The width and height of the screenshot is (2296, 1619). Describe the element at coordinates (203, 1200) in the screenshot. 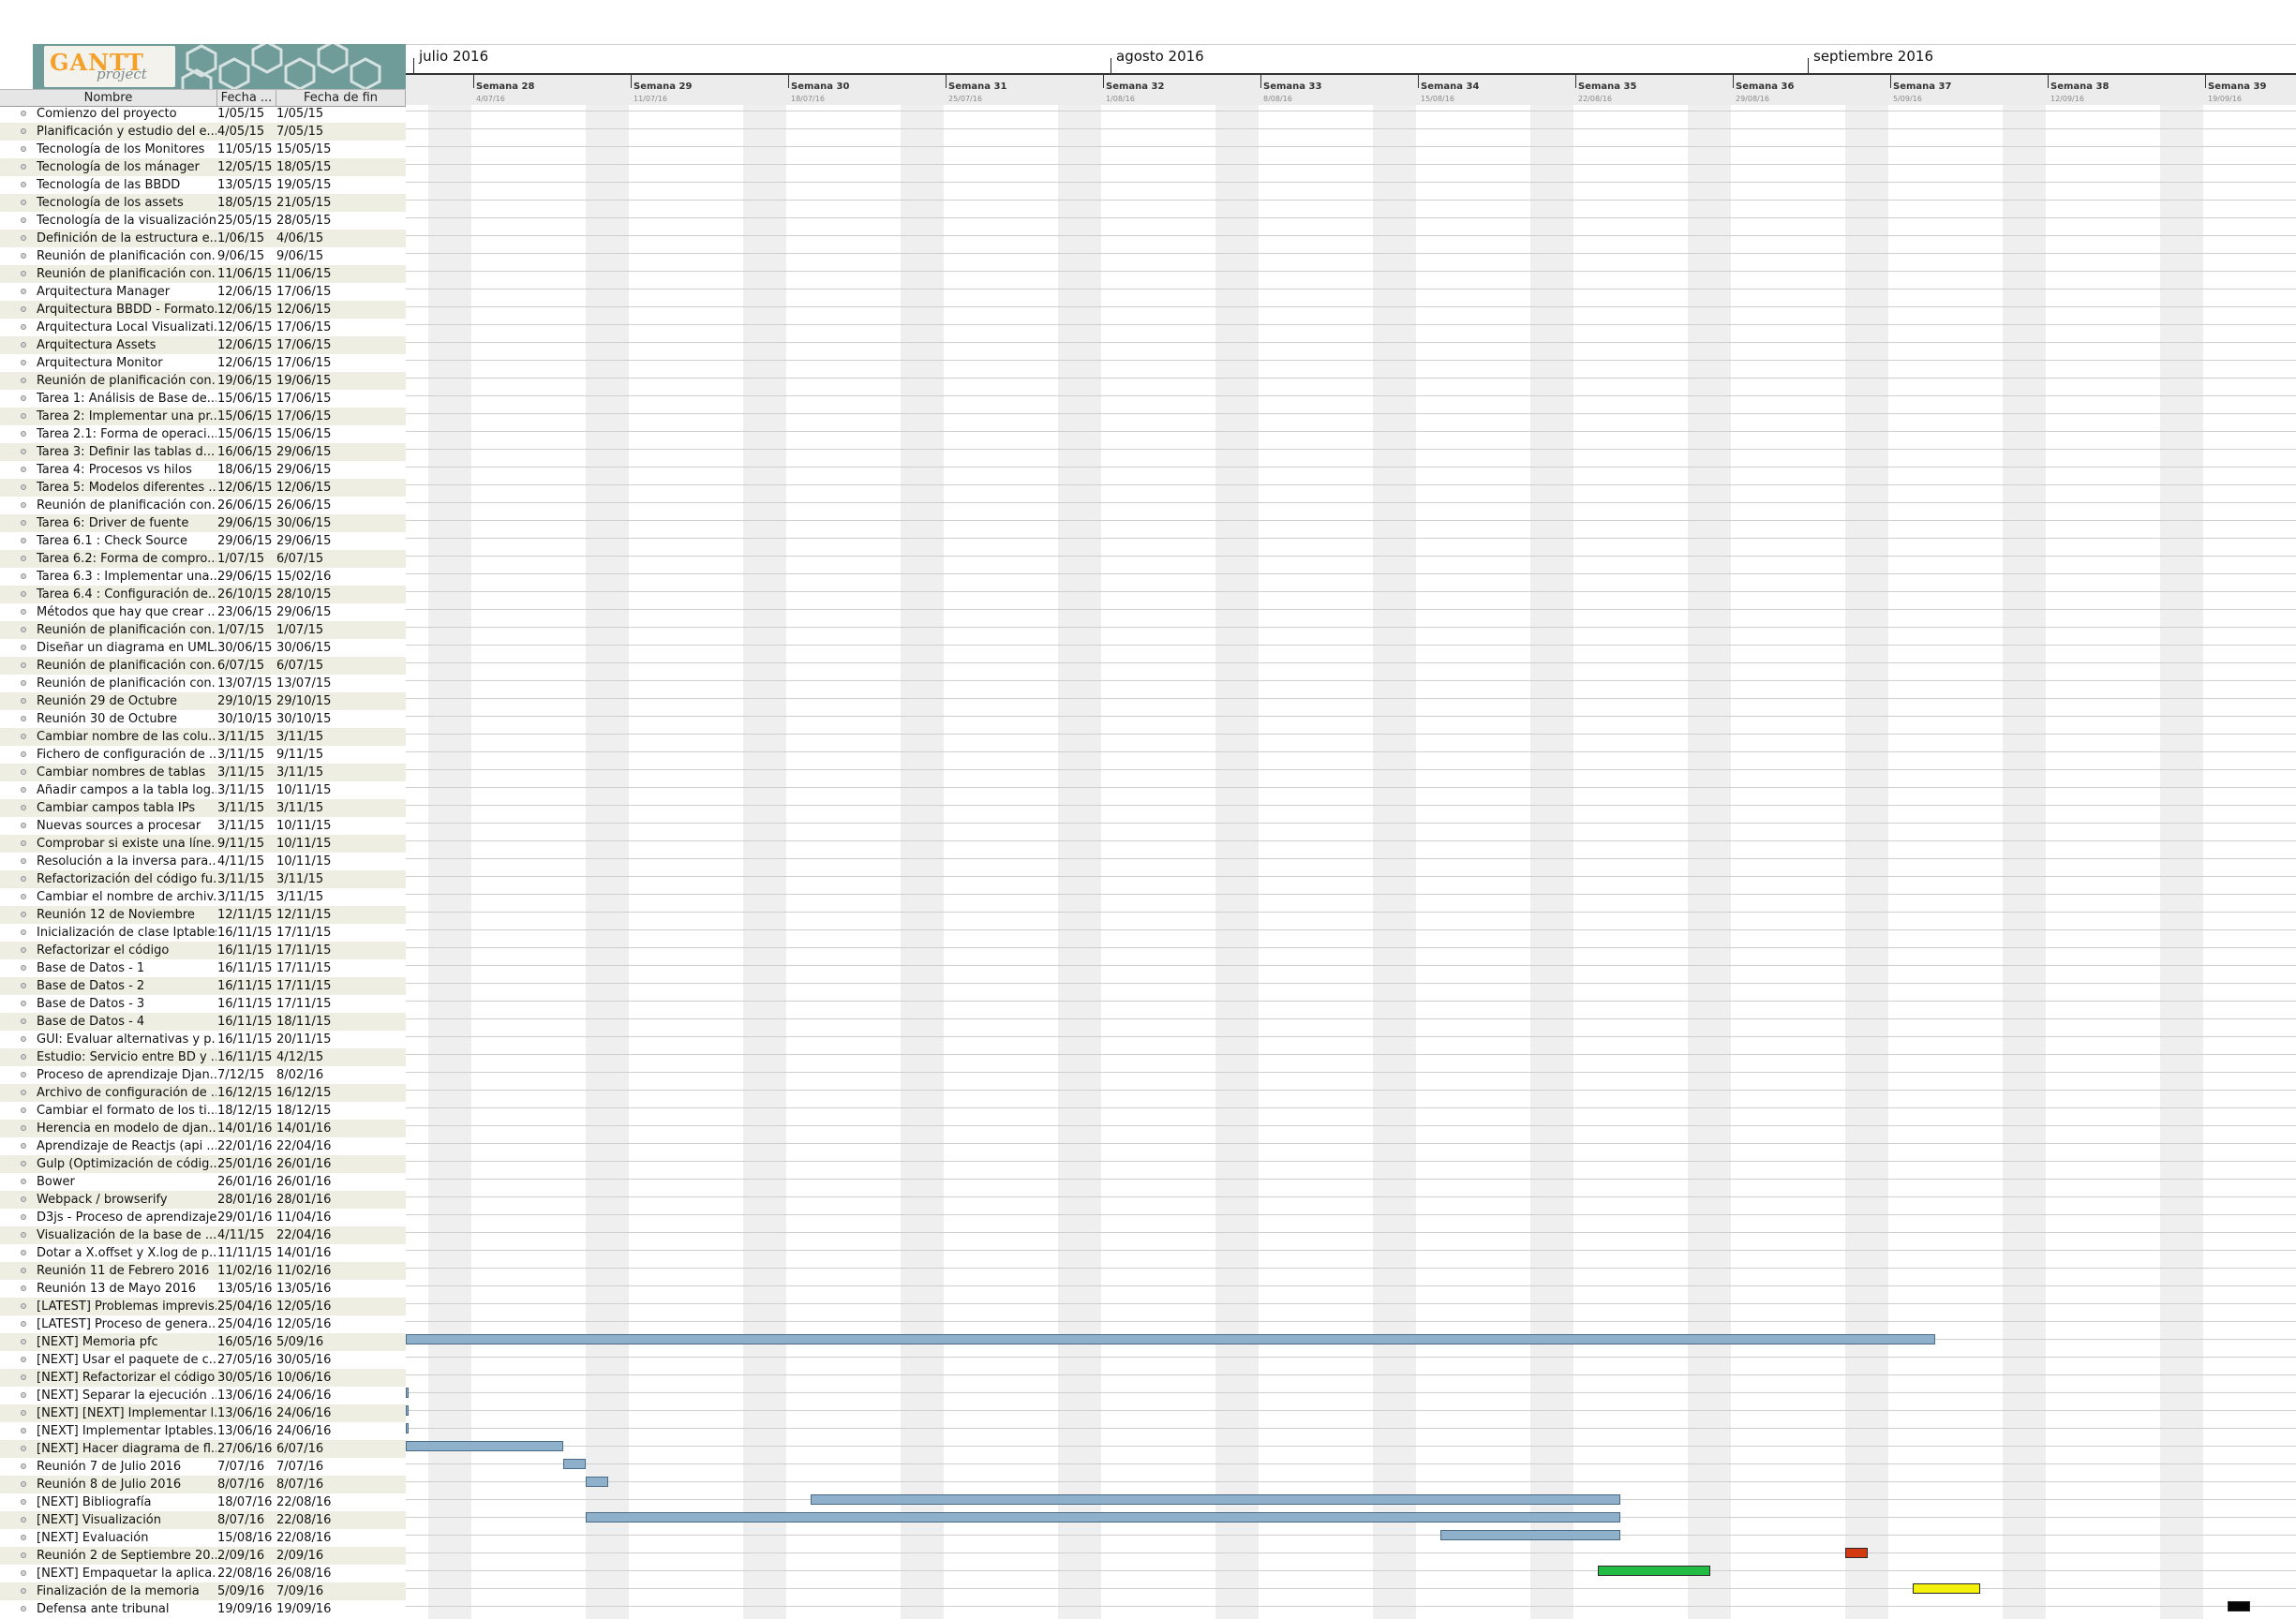

I see `task-row: Webpack / browserify 28/01/16 28/01/16` at that location.